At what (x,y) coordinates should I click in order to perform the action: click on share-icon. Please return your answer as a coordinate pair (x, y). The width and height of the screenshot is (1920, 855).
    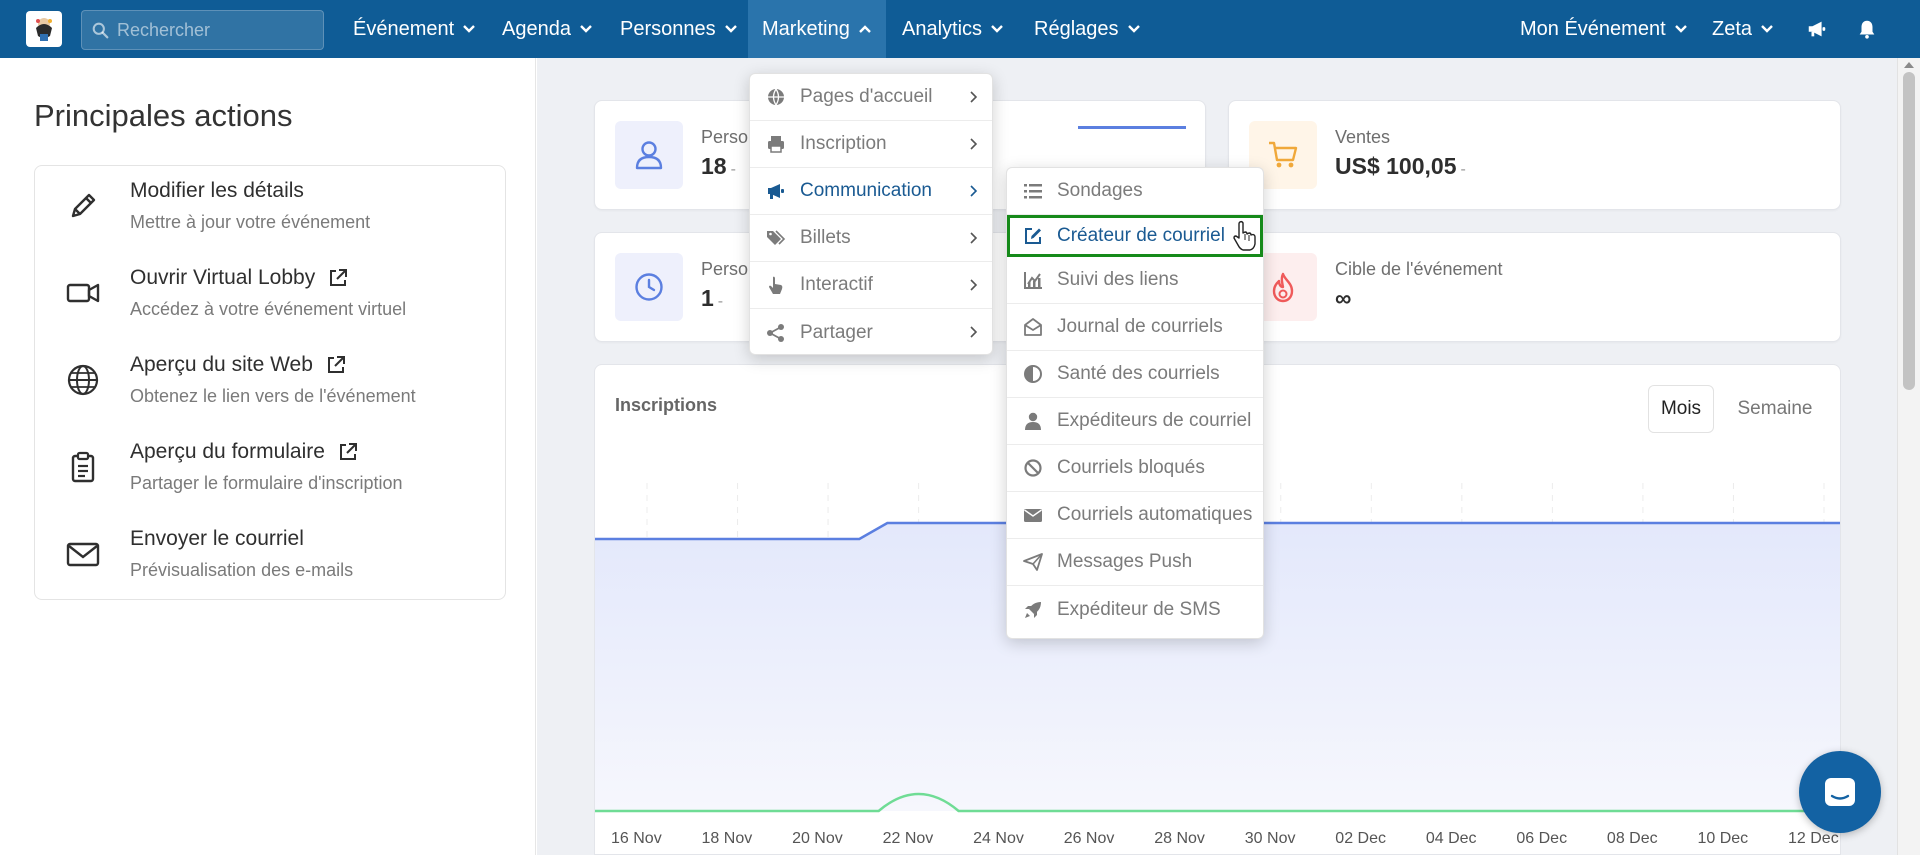
    Looking at the image, I should click on (776, 333).